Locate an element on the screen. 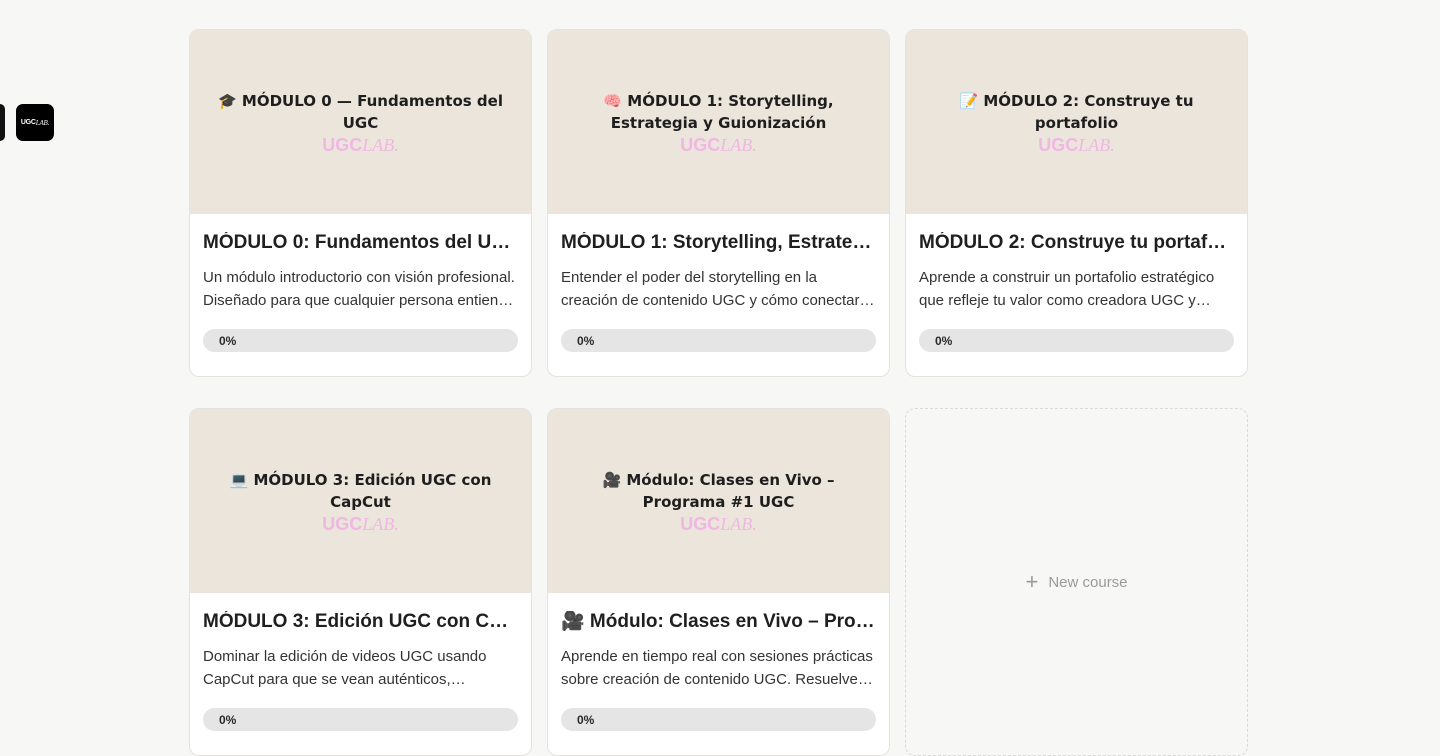 The width and height of the screenshot is (1440, 756). course-title: MÓDULO 3: Edición UGC con CapCut is located at coordinates (360, 621).